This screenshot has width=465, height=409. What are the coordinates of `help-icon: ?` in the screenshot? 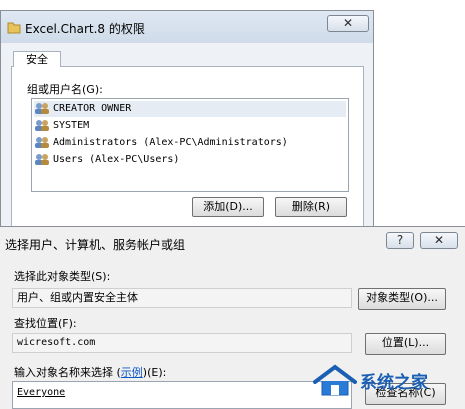 It's located at (400, 240).